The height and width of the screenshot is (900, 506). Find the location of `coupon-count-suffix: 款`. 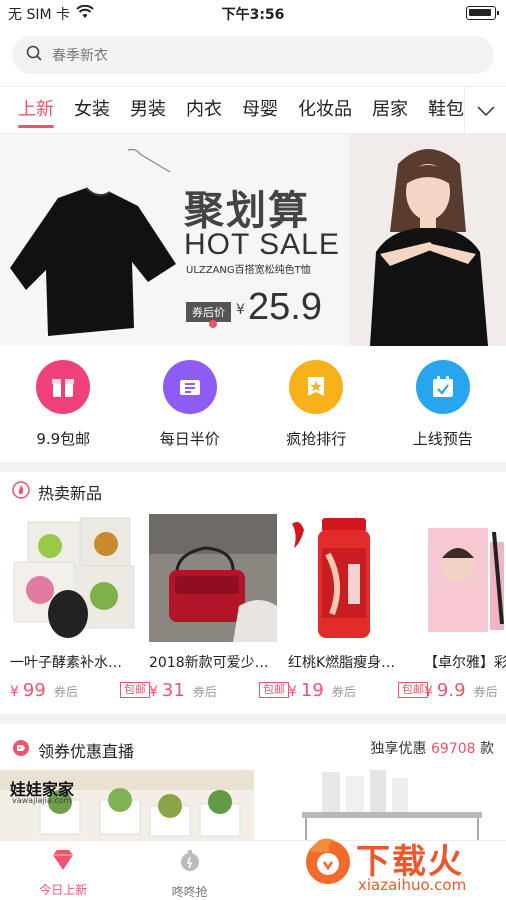

coupon-count-suffix: 款 is located at coordinates (487, 749).